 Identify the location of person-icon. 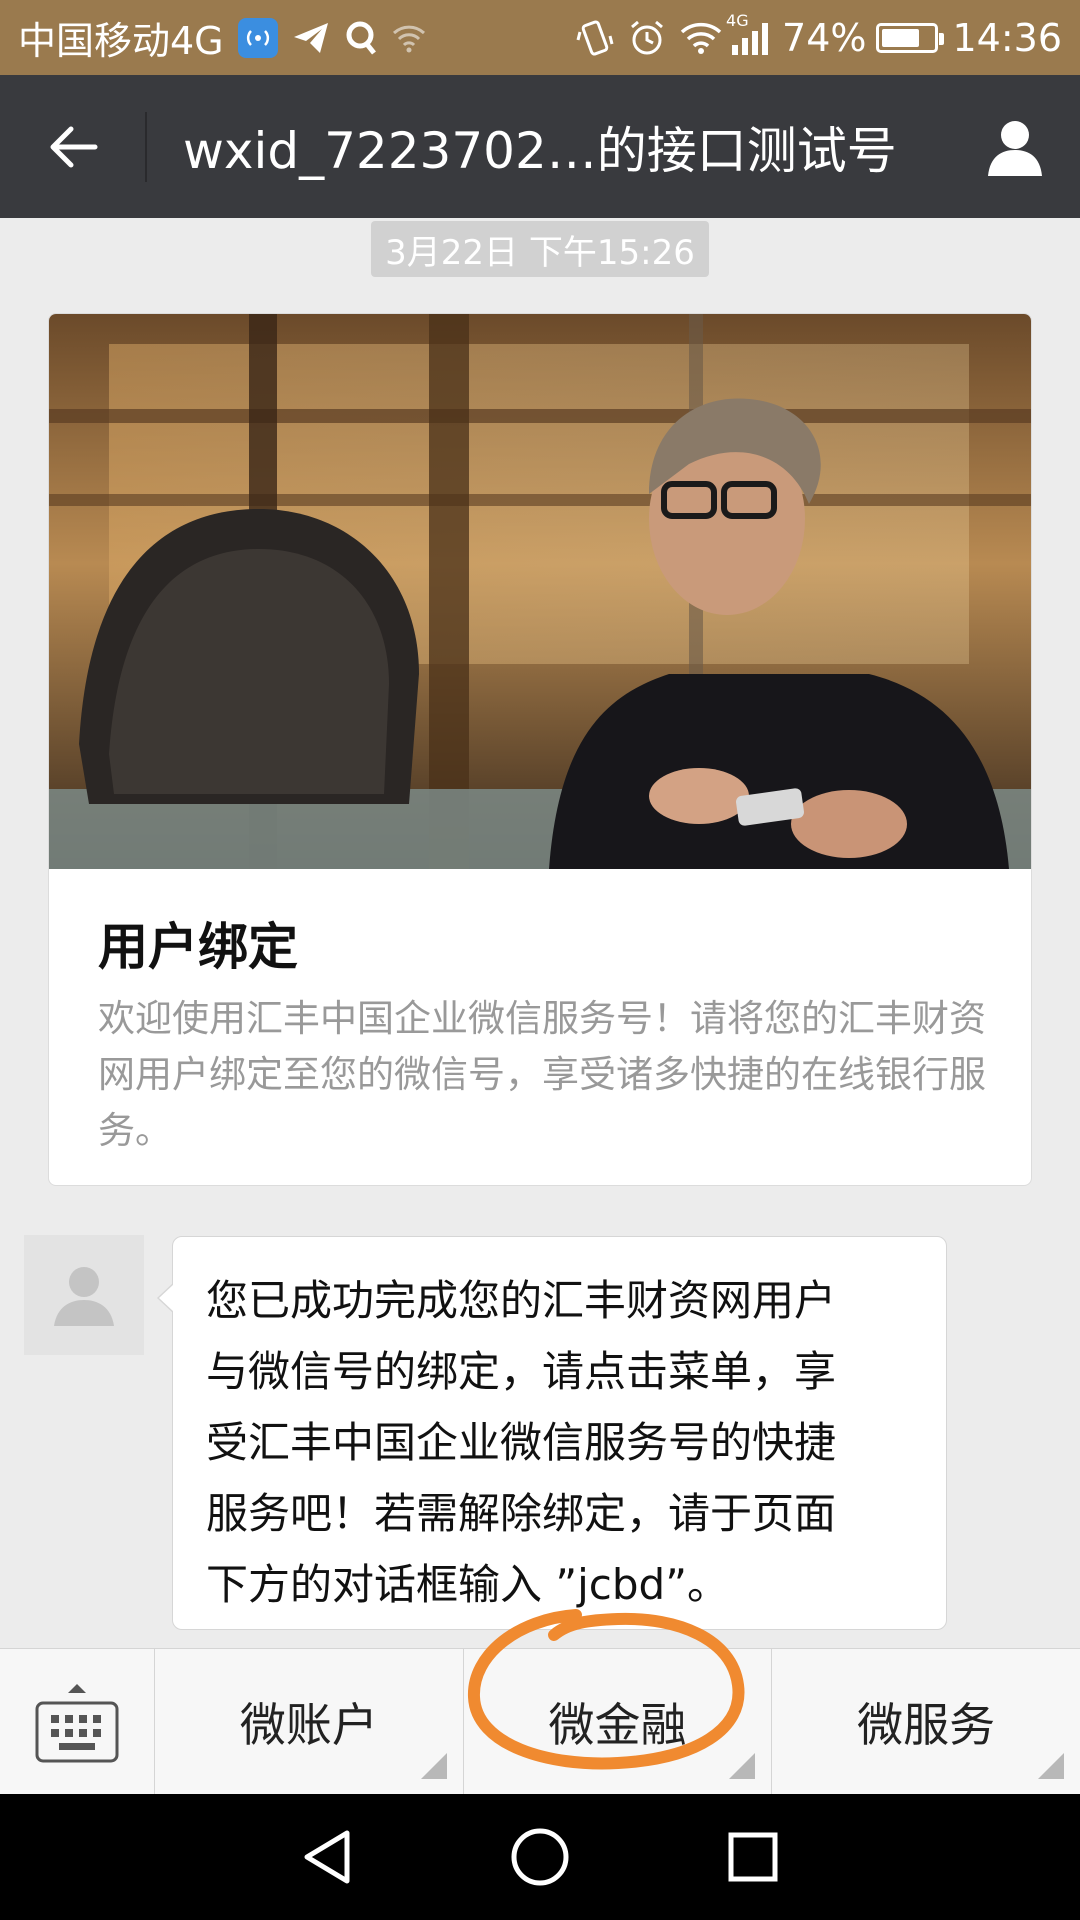
(1015, 148).